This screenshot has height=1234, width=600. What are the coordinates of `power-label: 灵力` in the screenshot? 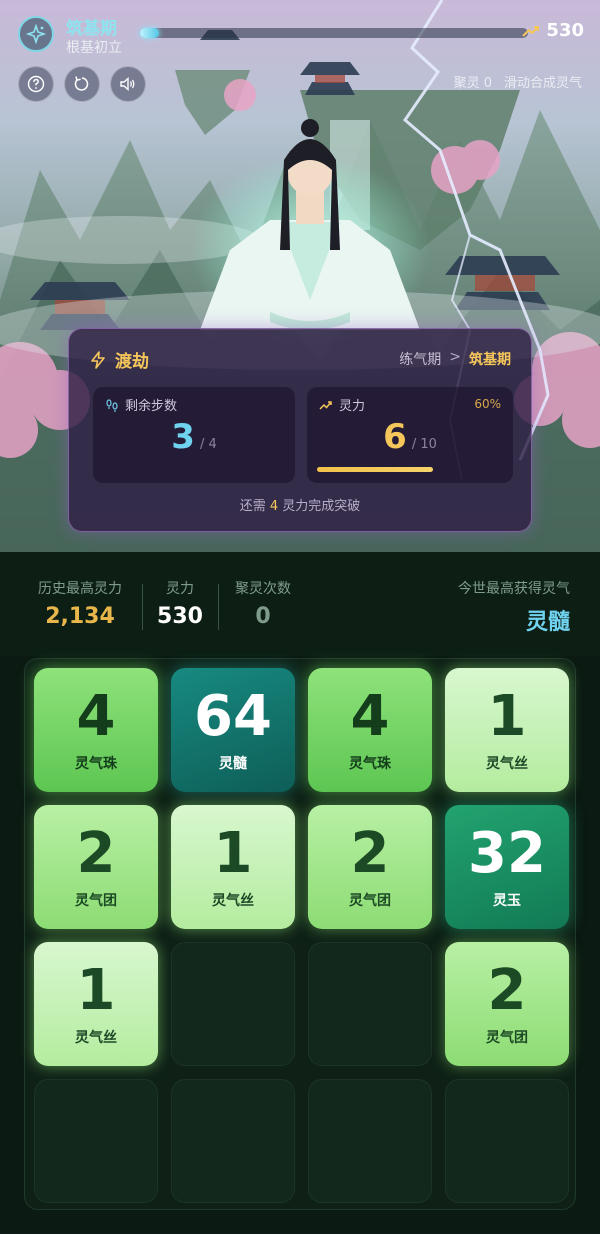 It's located at (352, 406).